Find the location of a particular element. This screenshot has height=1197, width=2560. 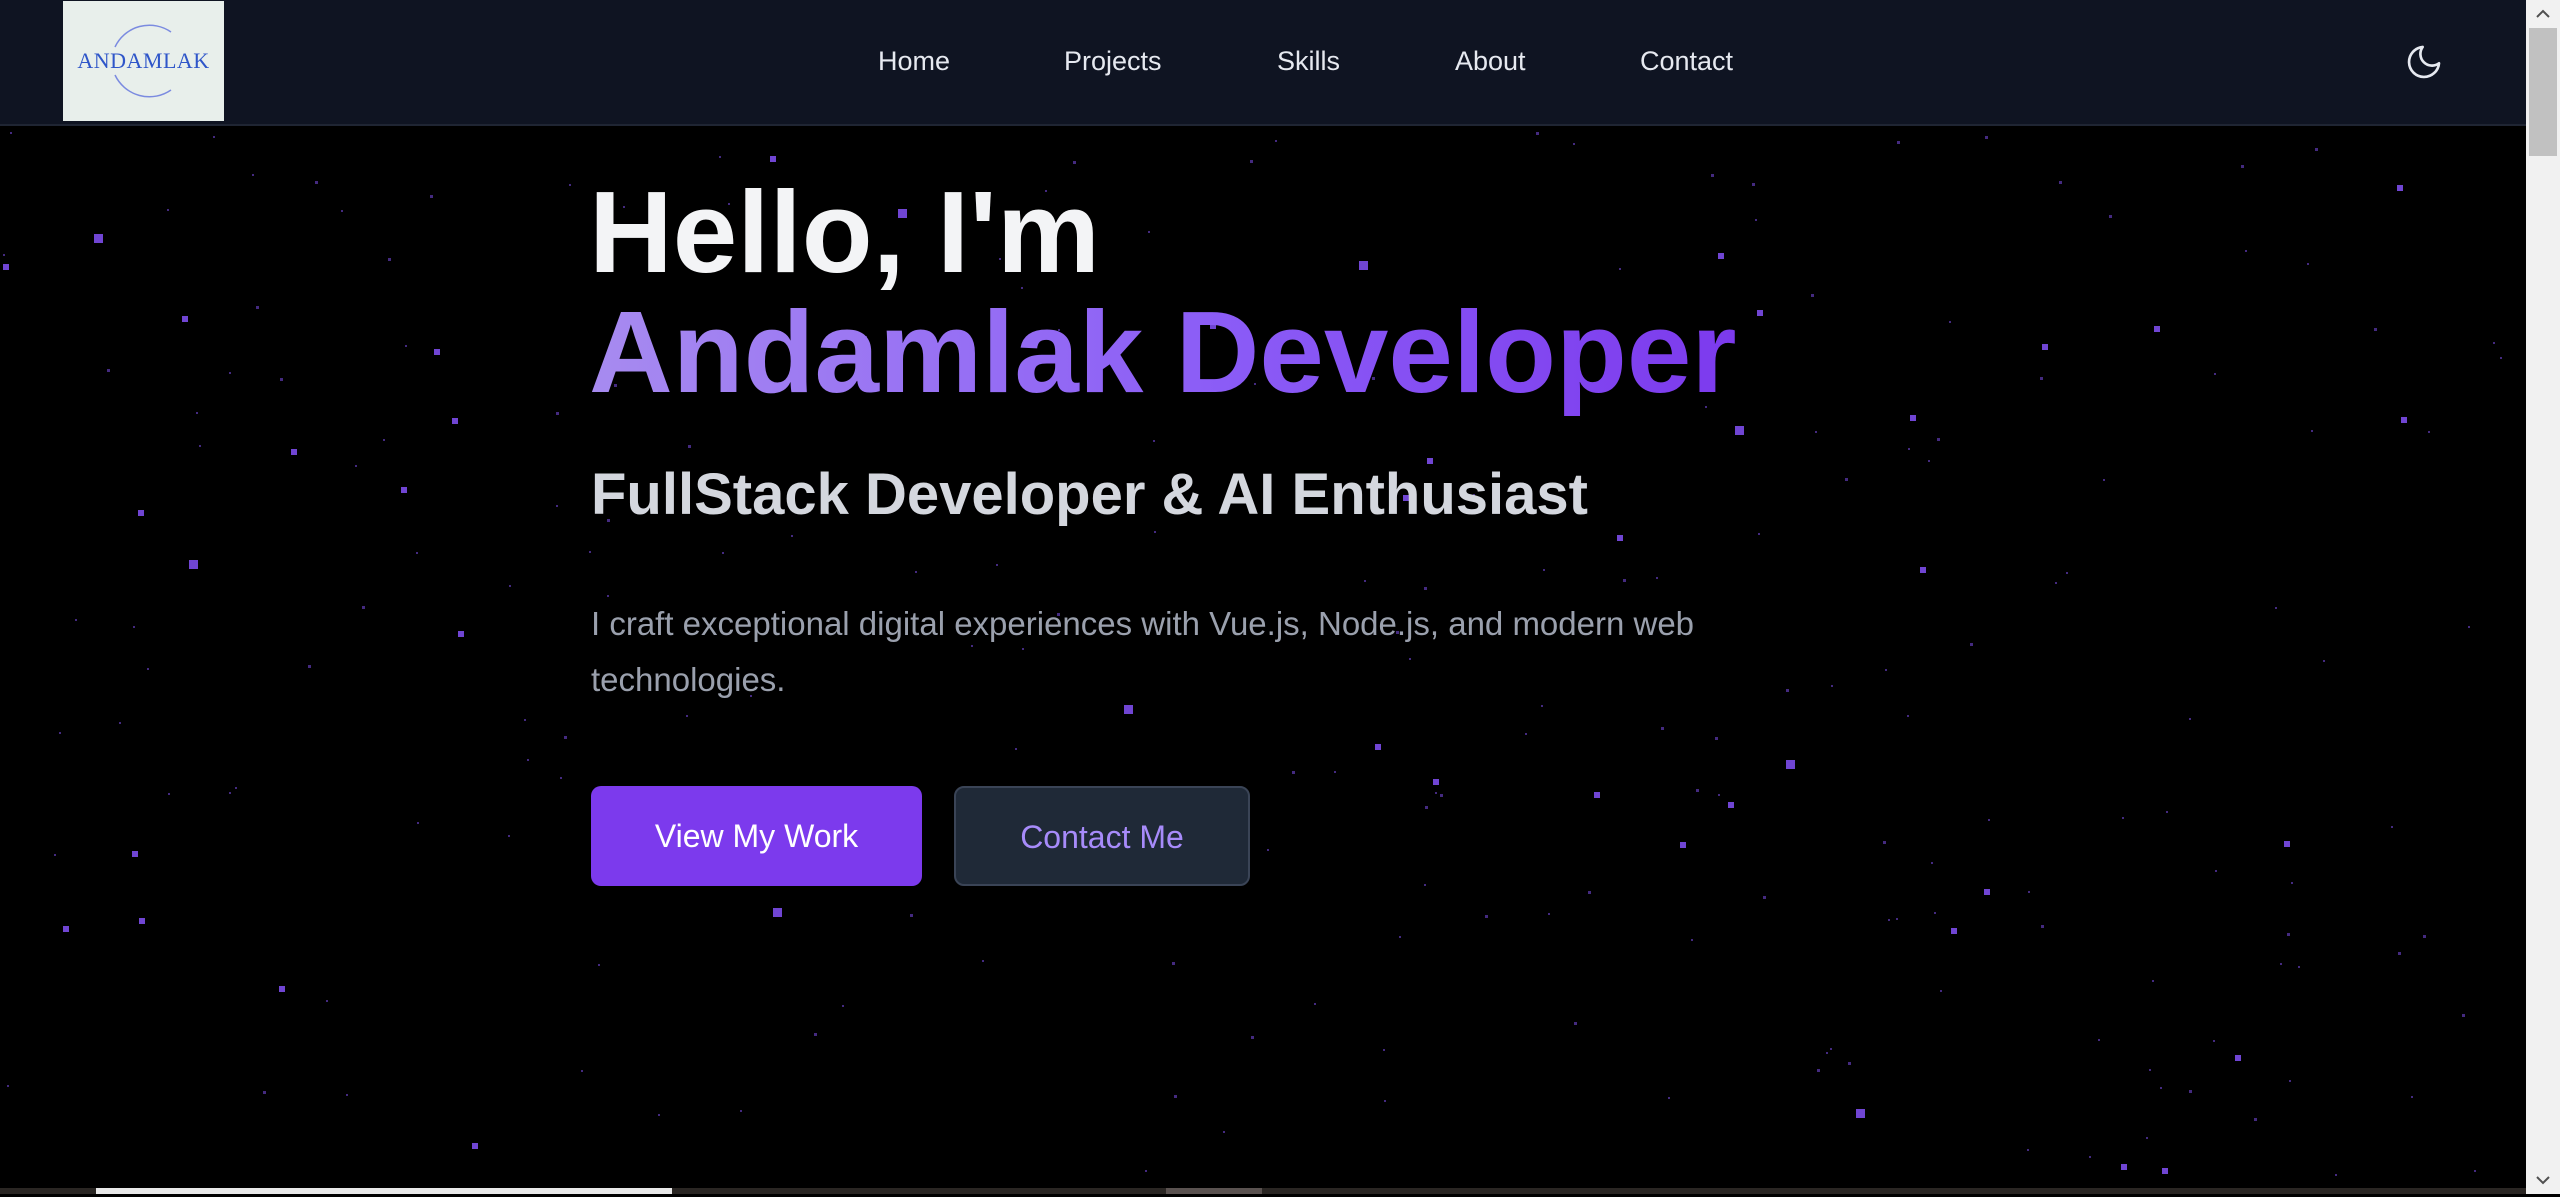

scroll-up-arrow-icon is located at coordinates (2543, 14).